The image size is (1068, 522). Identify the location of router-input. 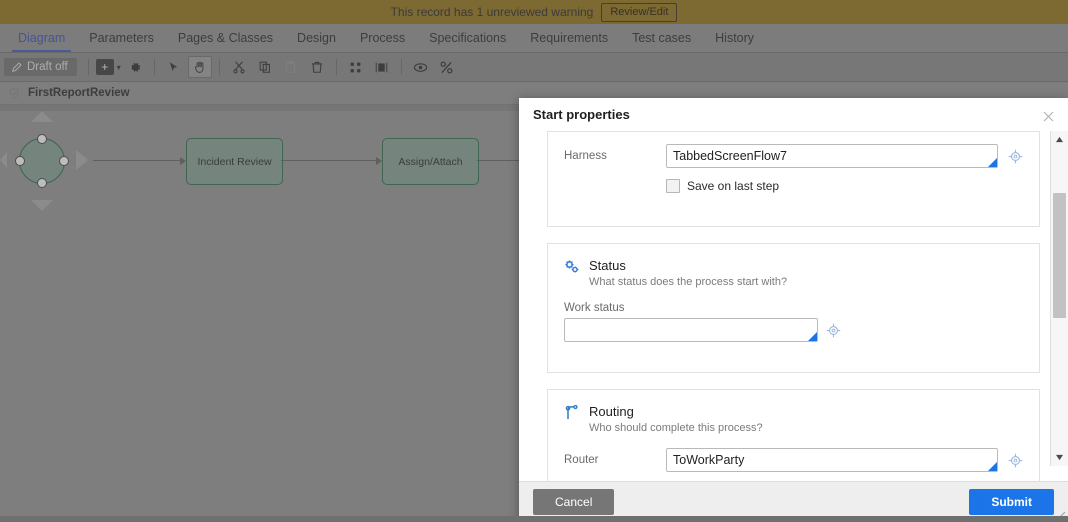
(832, 460).